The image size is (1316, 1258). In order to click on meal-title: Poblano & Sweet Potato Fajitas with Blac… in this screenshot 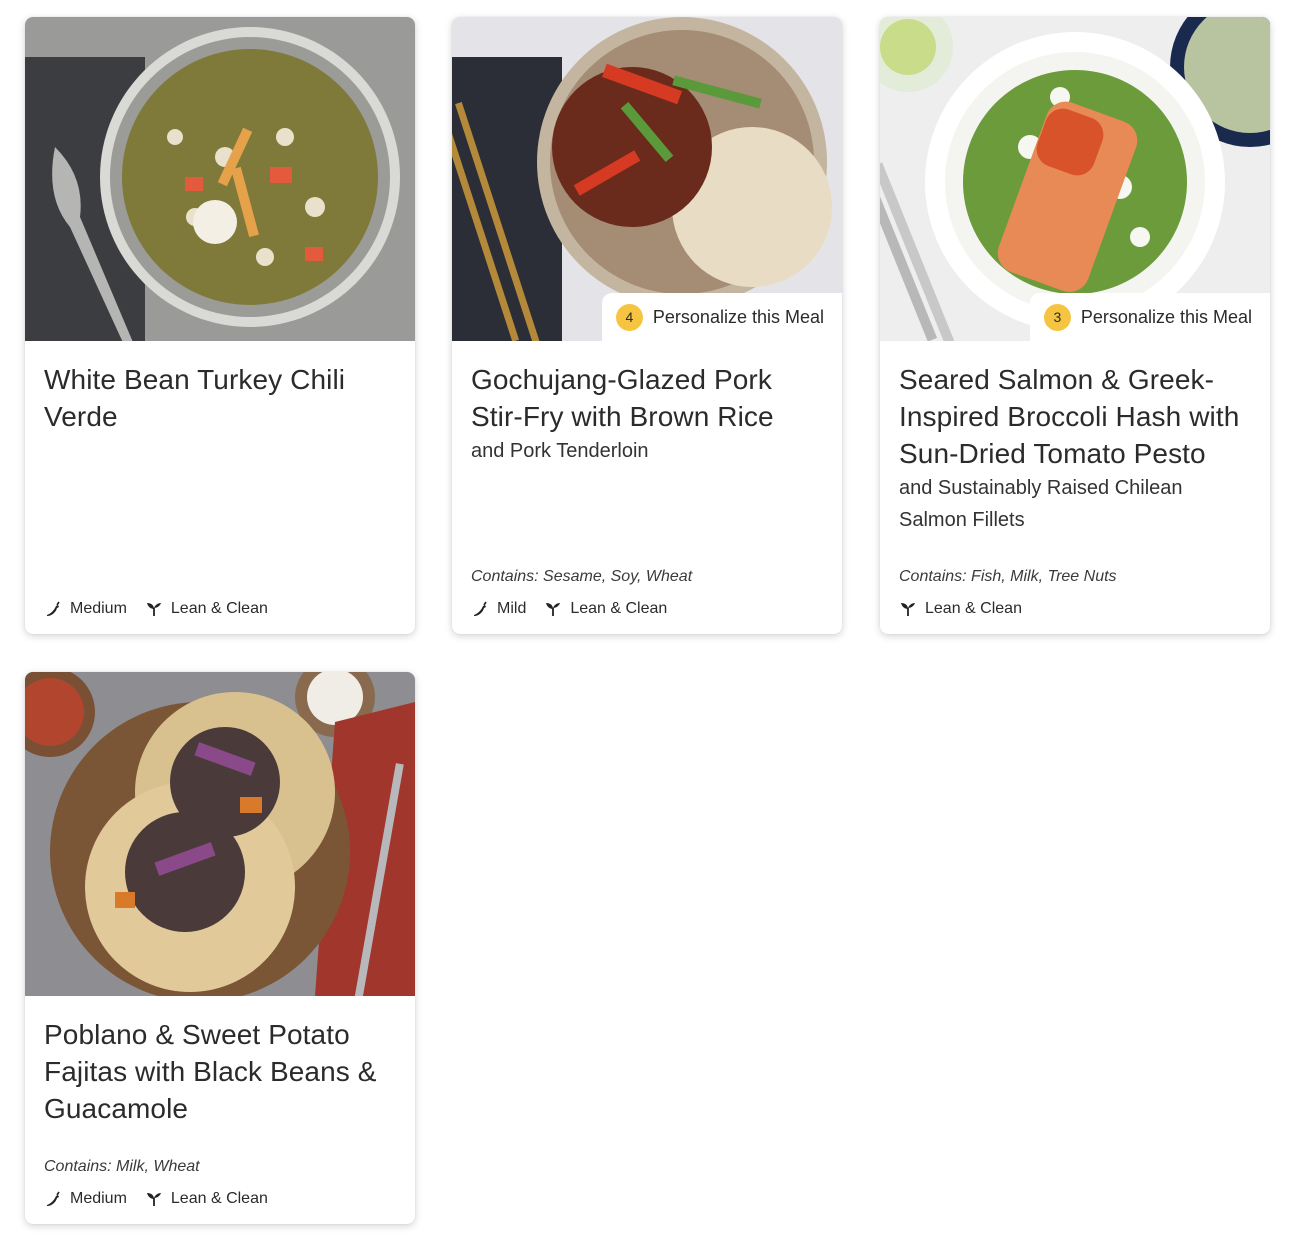, I will do `click(220, 1071)`.